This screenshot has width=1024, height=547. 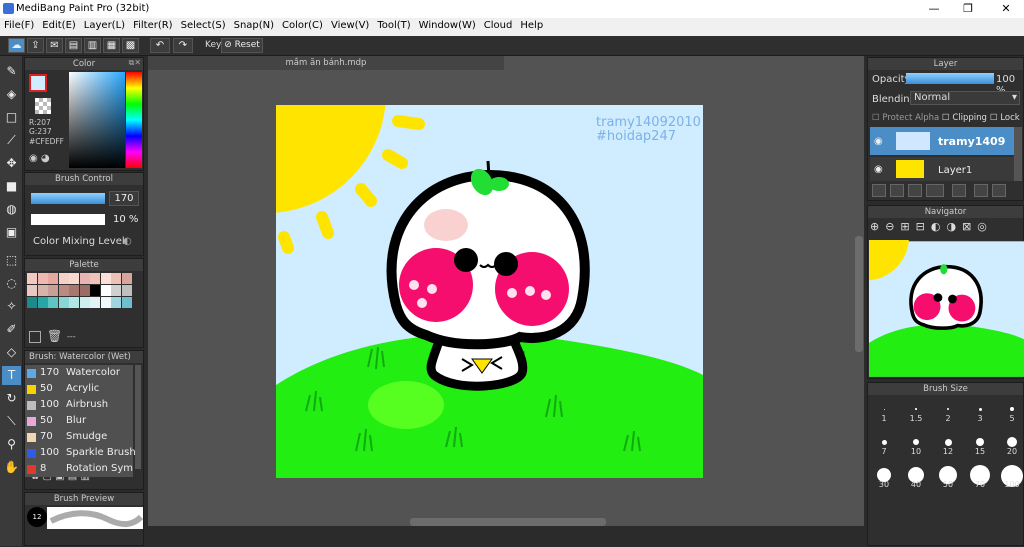 What do you see at coordinates (160, 45) in the screenshot?
I see `undo-icon: ↶` at bounding box center [160, 45].